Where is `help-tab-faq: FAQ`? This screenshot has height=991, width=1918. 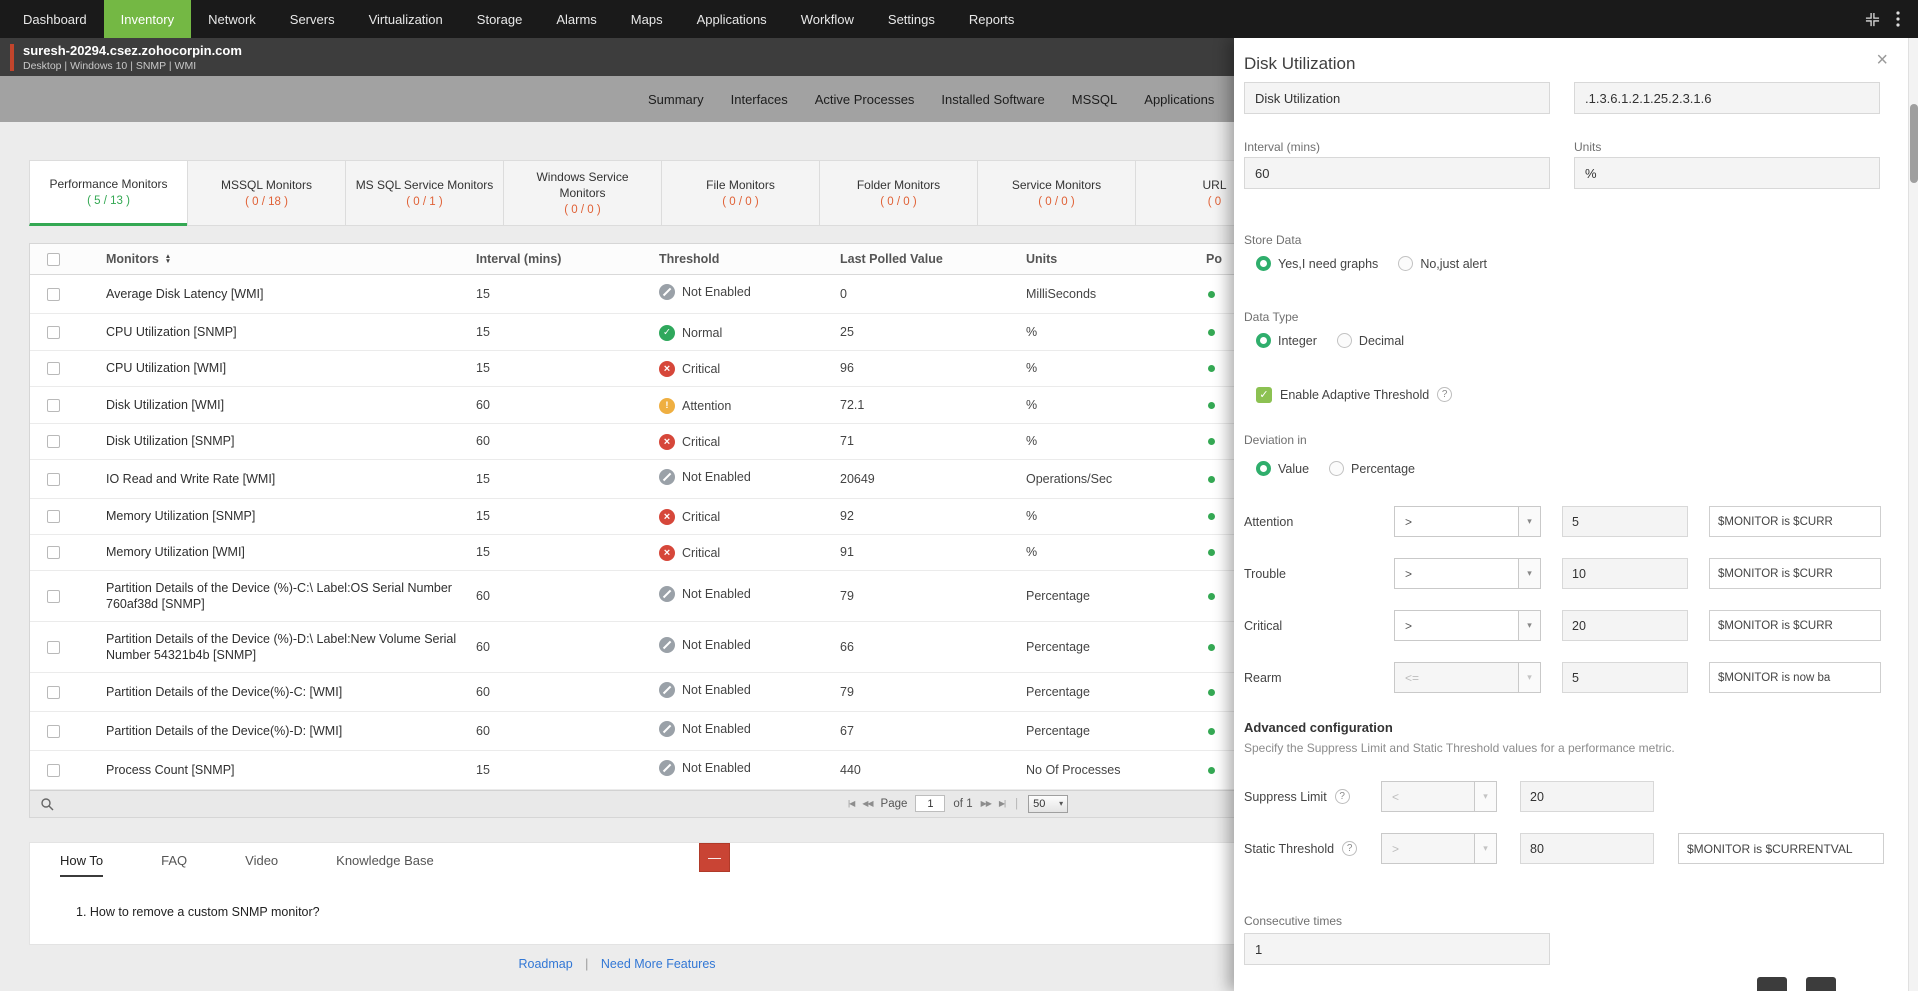 help-tab-faq: FAQ is located at coordinates (174, 865).